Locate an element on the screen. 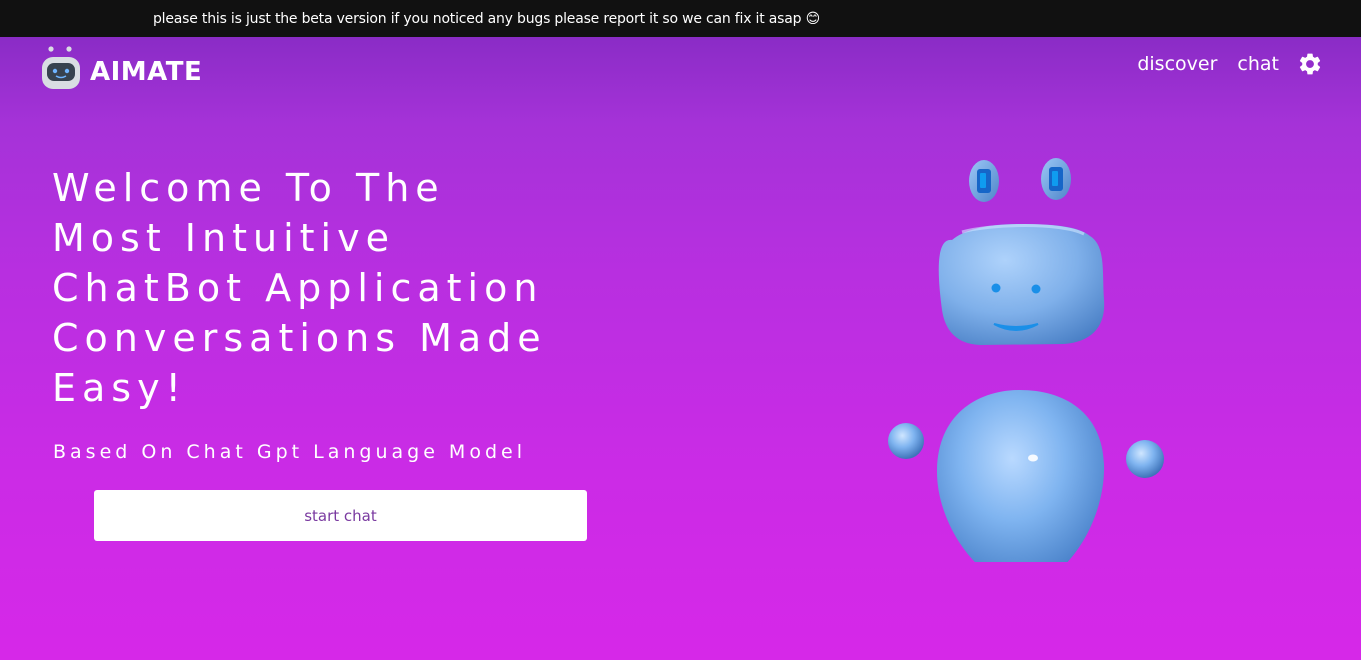 The height and width of the screenshot is (660, 1361). nav-chat-link: chat is located at coordinates (1258, 64).